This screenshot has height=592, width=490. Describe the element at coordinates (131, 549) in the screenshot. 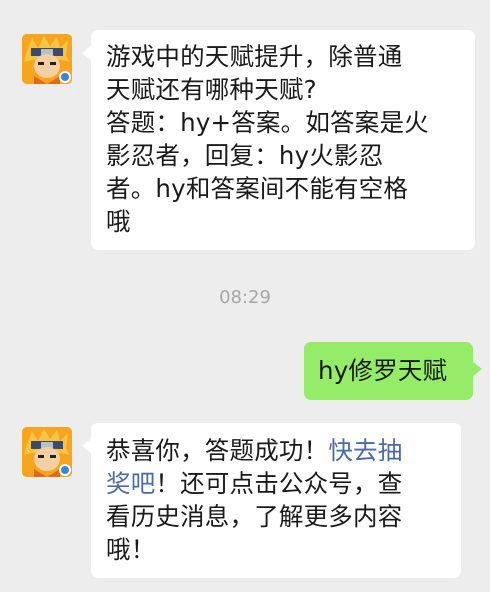

I see `message-line: 哦！` at that location.